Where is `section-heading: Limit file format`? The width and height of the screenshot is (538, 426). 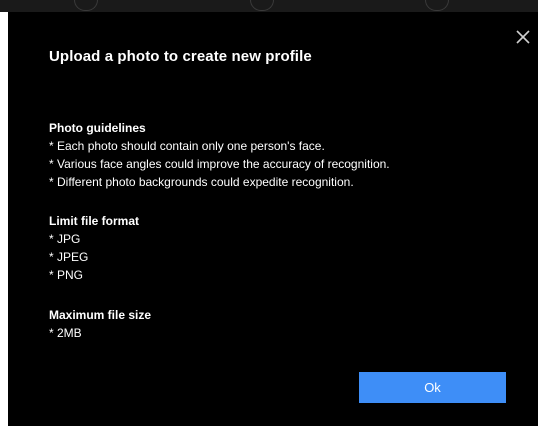
section-heading: Limit file format is located at coordinates (94, 221).